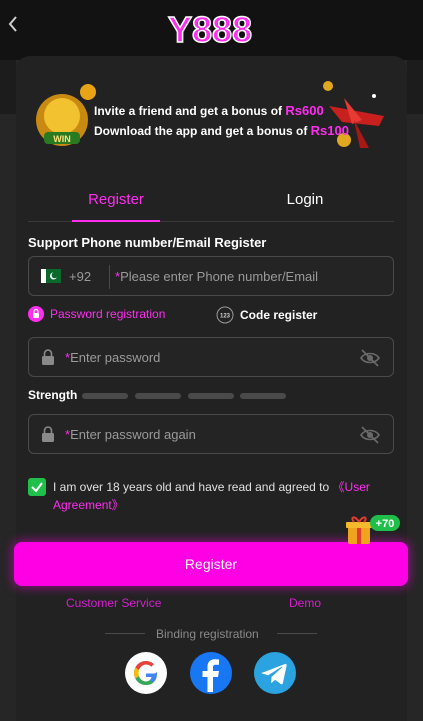 This screenshot has width=423, height=721. What do you see at coordinates (305, 201) in the screenshot?
I see `tab-login: Login` at bounding box center [305, 201].